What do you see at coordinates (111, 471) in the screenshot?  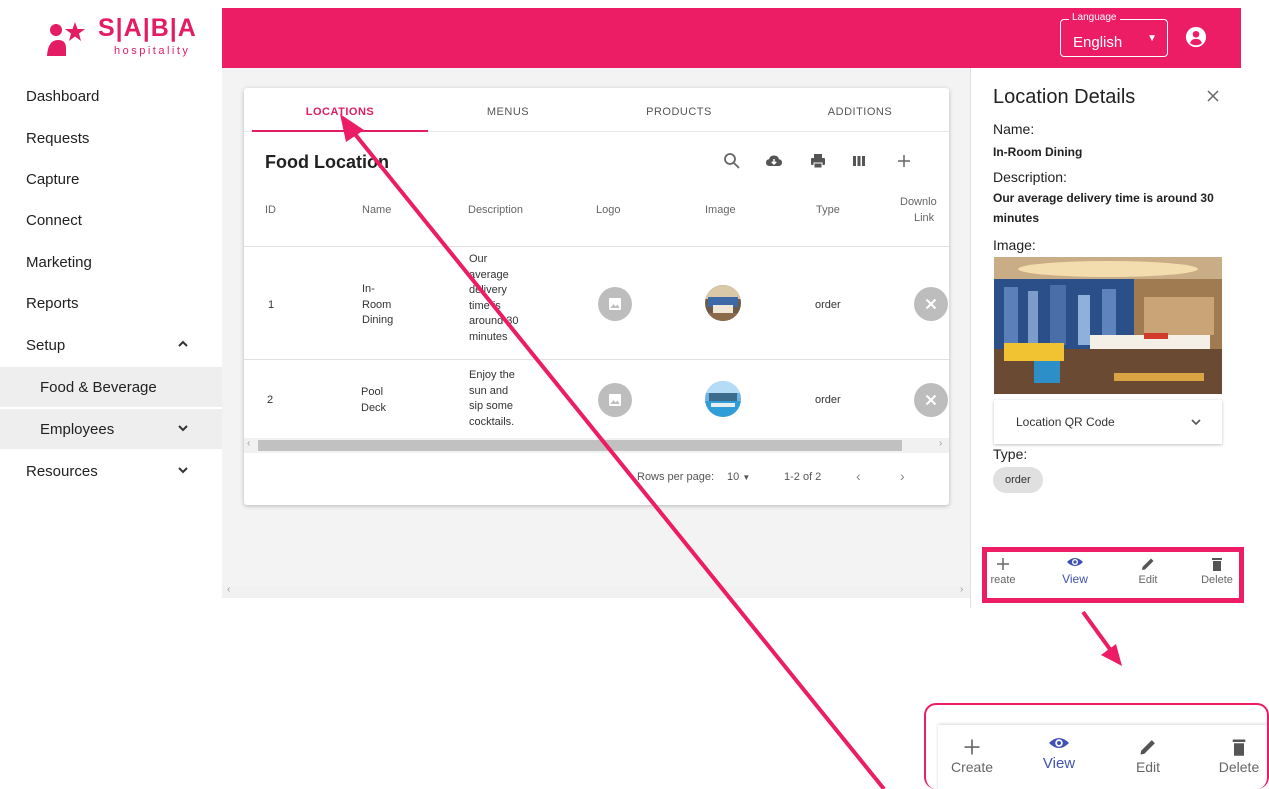 I see `sidebar-item-resources: Resources` at bounding box center [111, 471].